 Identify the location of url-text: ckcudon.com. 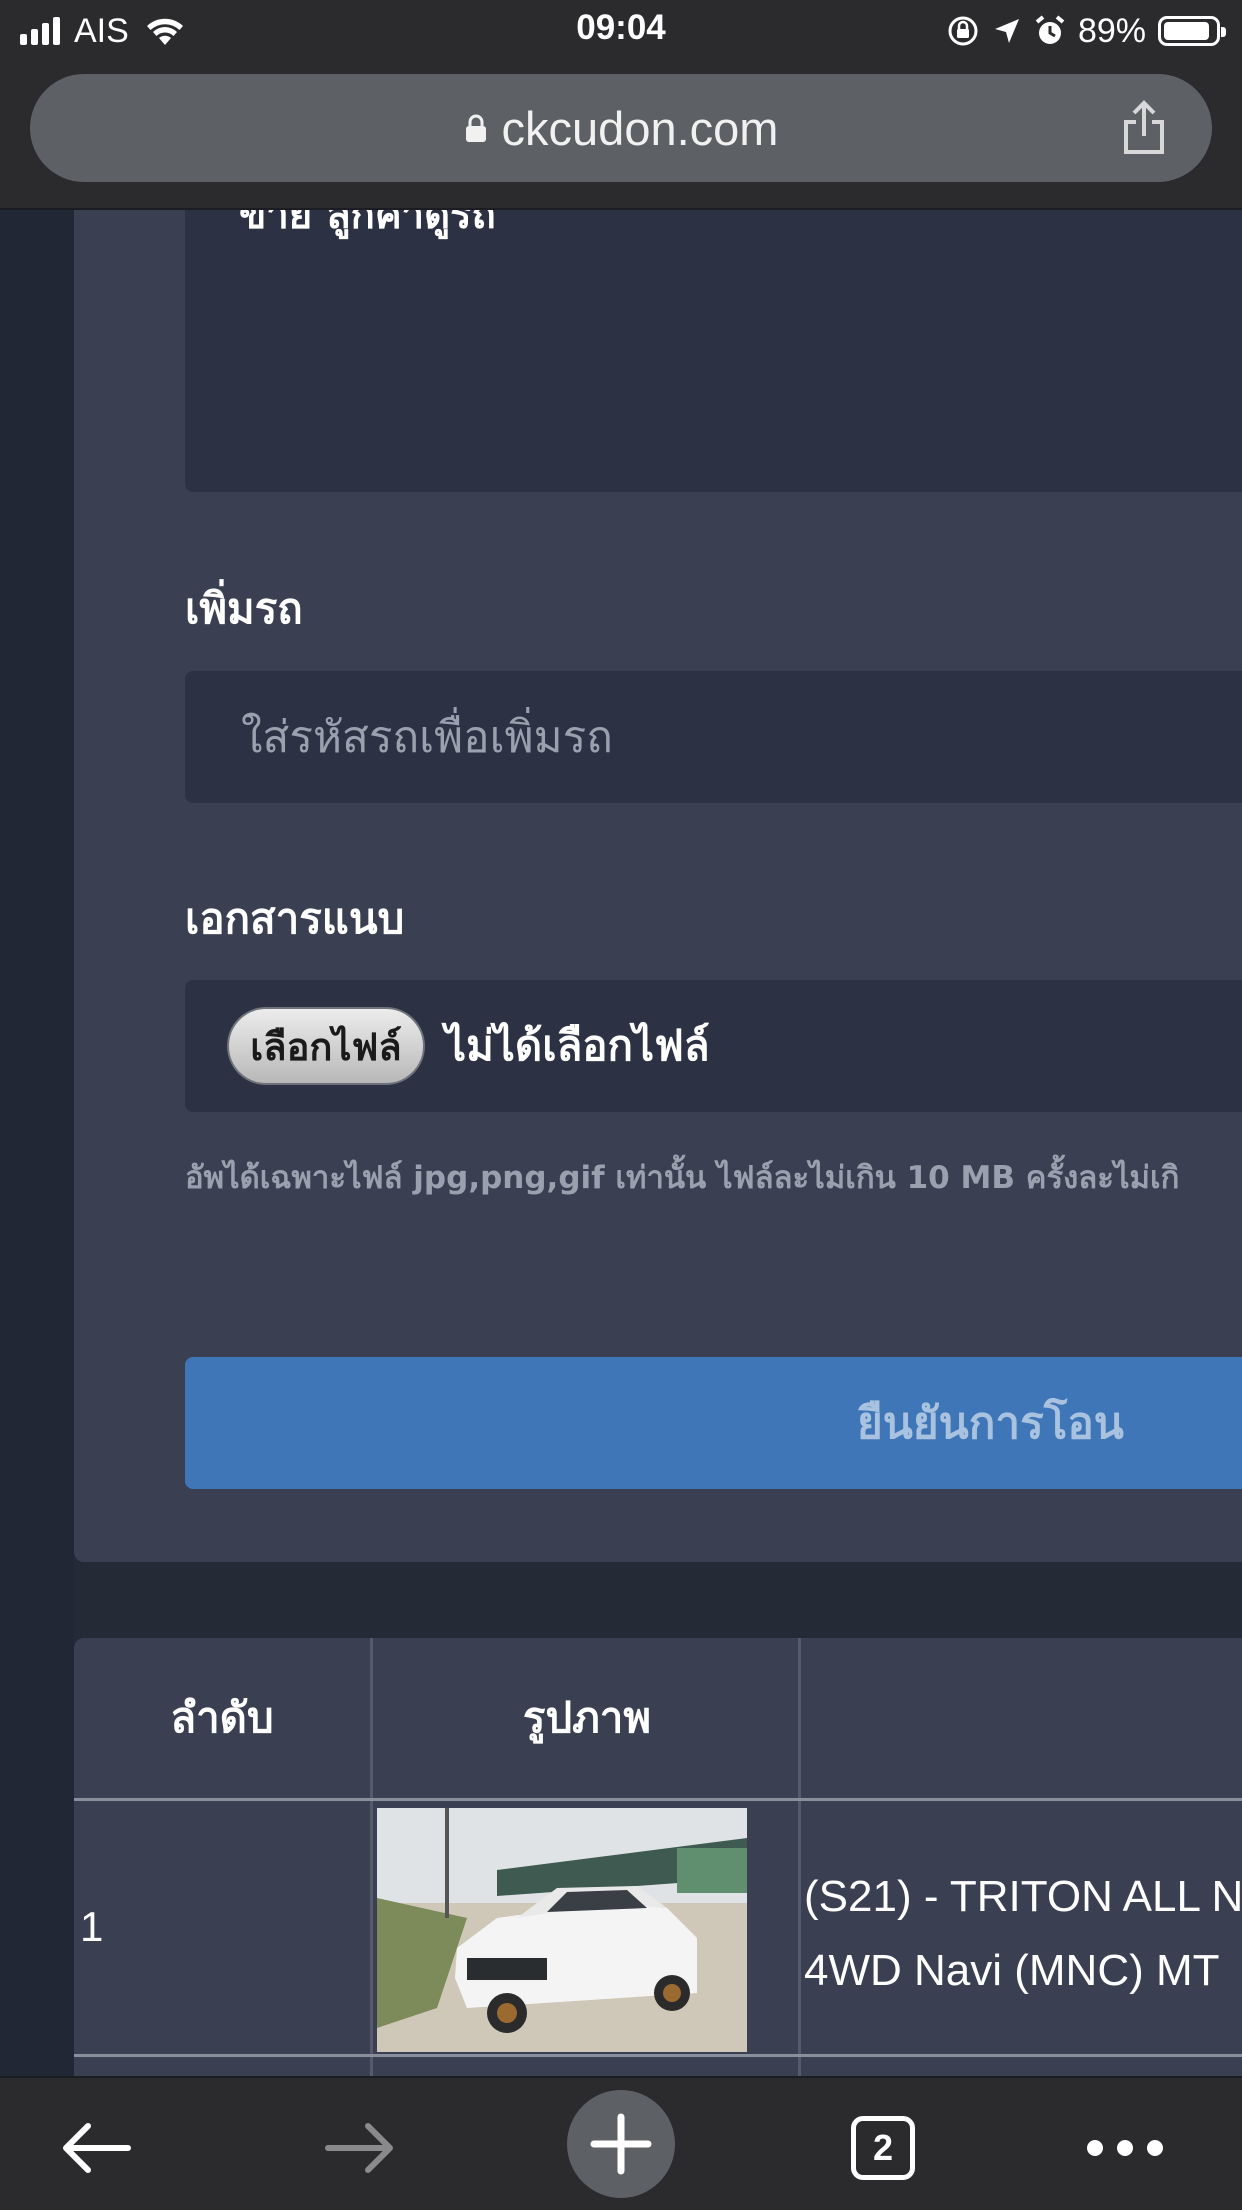
(640, 128).